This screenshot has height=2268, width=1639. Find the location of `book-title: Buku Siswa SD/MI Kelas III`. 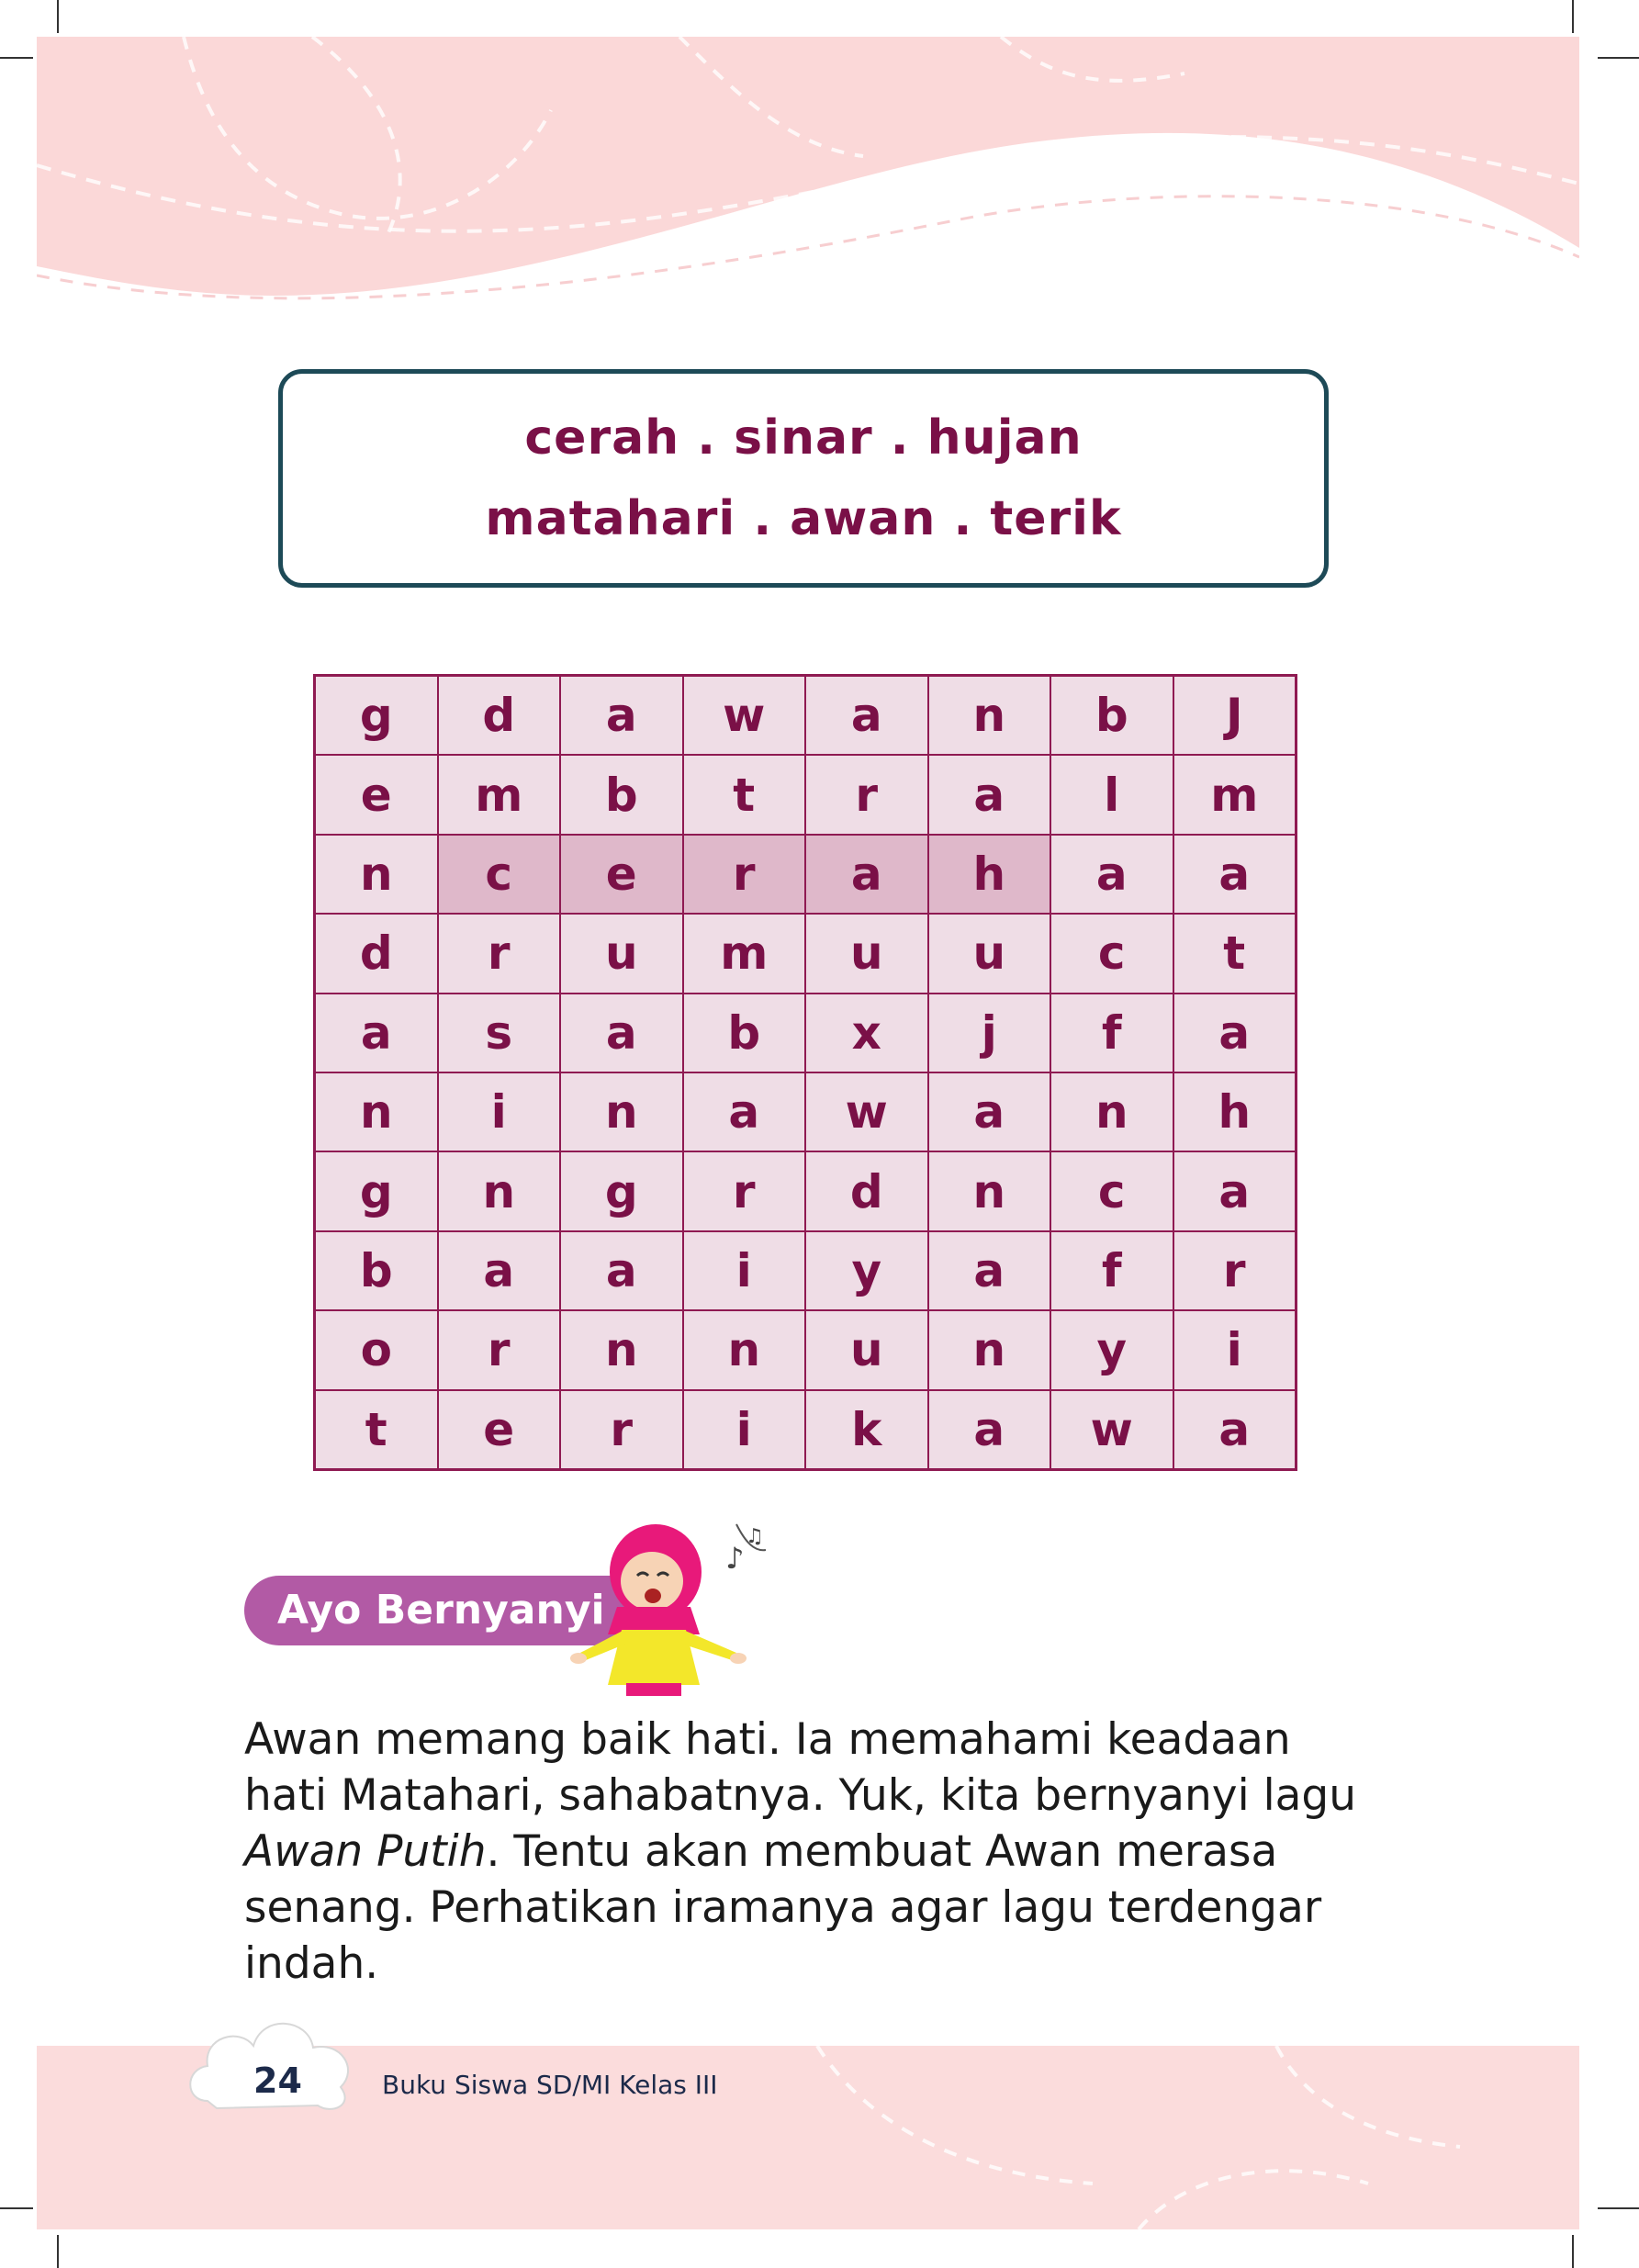

book-title: Buku Siswa SD/MI Kelas III is located at coordinates (550, 2085).